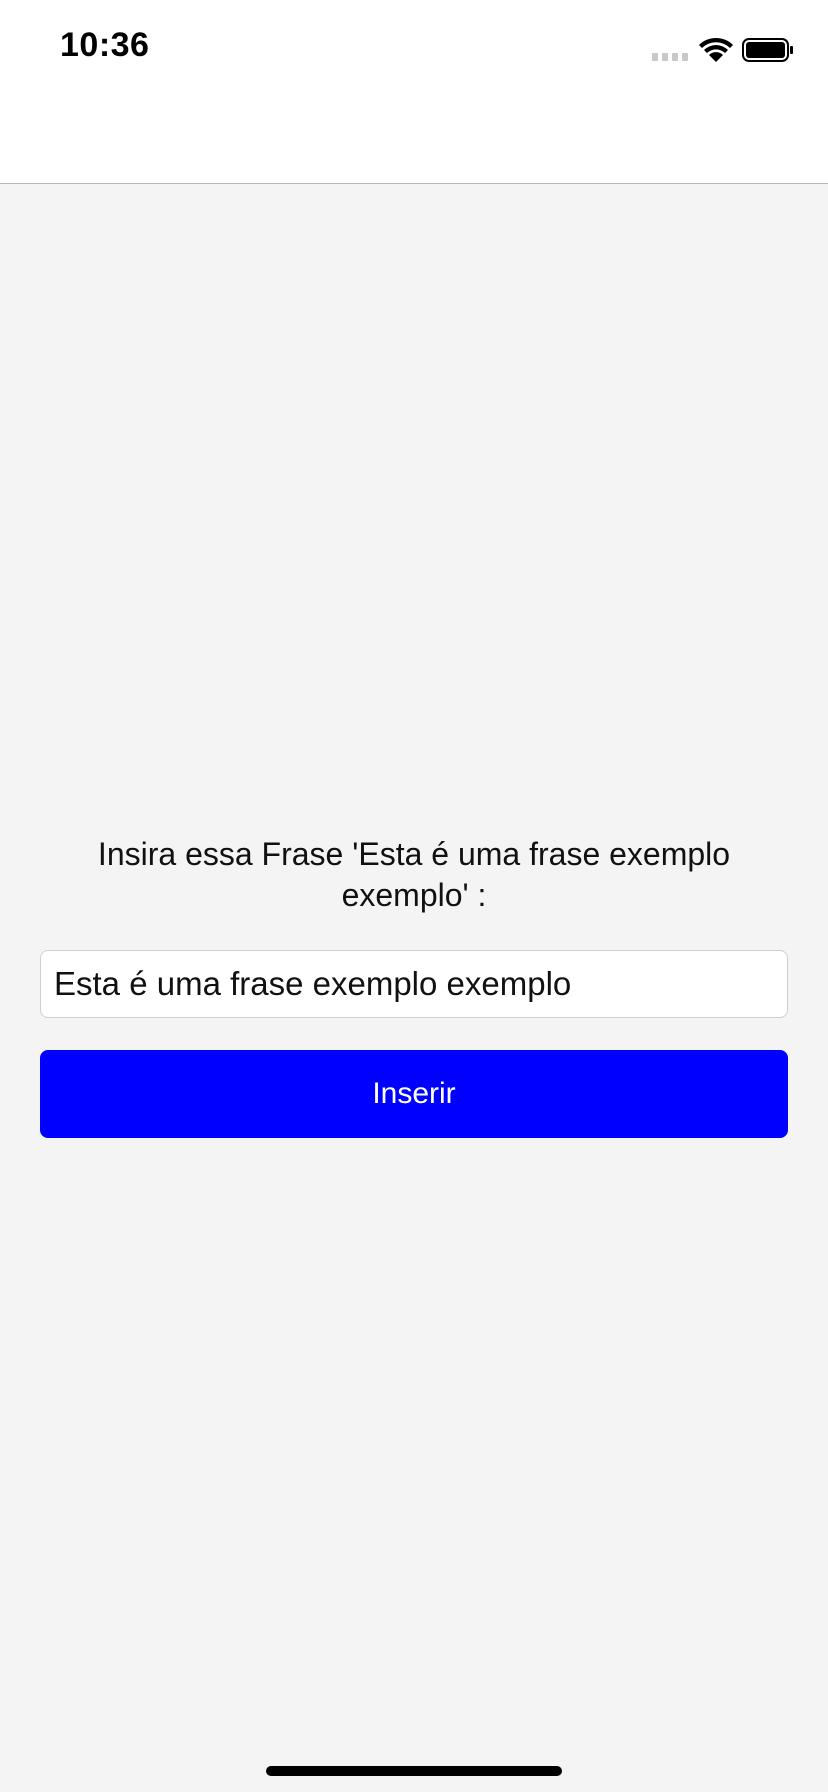  I want to click on wifi-icon, so click(716, 49).